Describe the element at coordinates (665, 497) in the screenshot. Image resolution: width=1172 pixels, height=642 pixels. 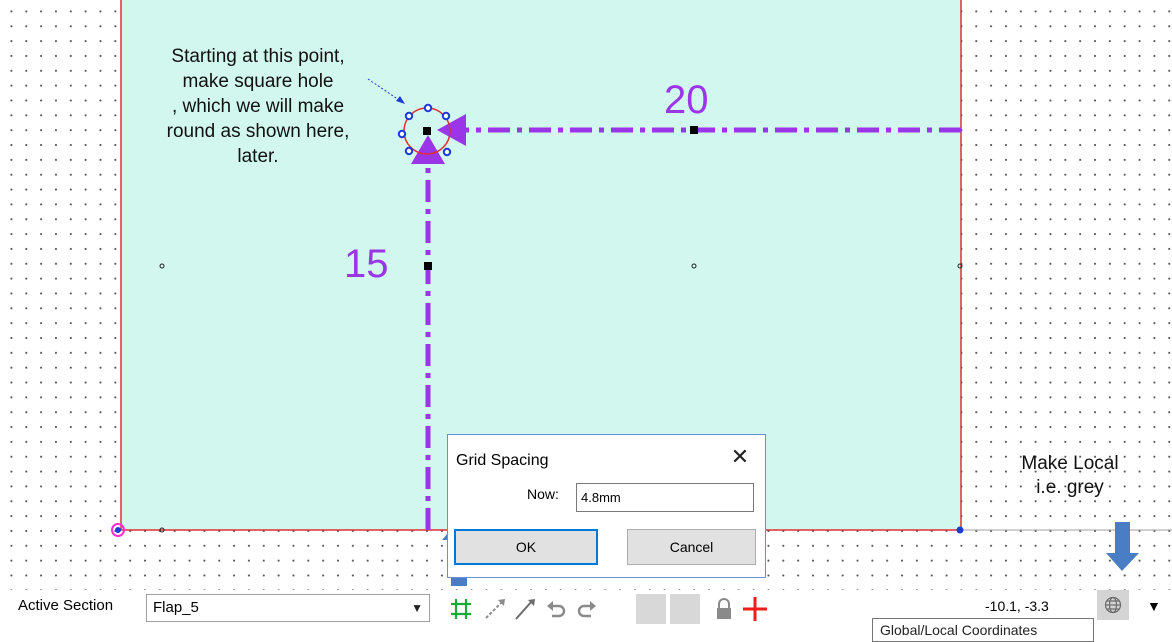
I see `grid-spacing-input` at that location.